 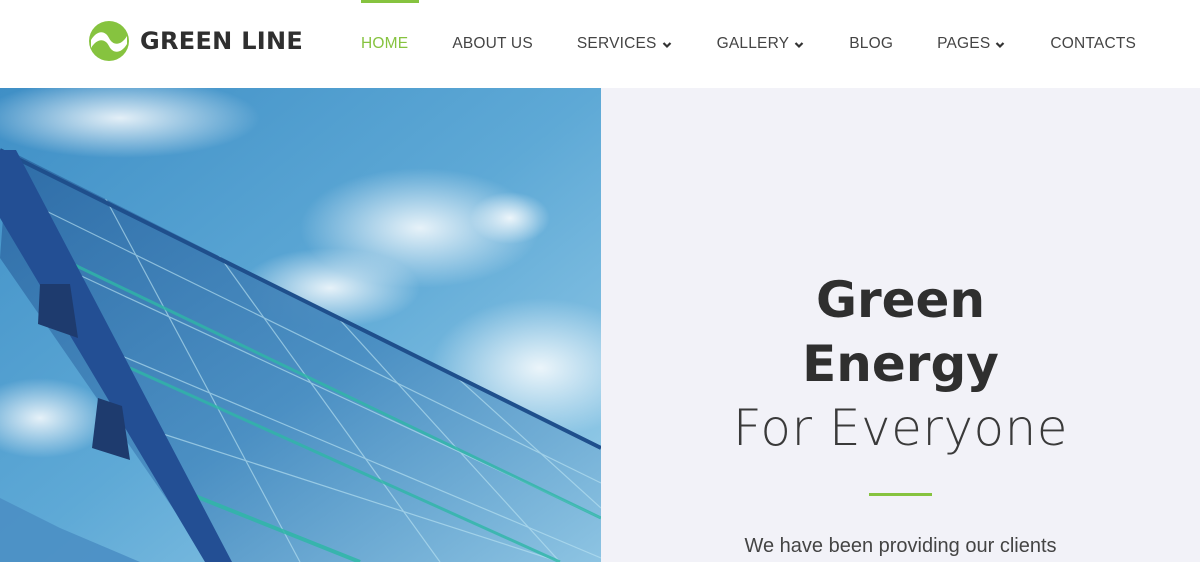 I want to click on hero-title-line3: For Everyone, so click(x=900, y=428).